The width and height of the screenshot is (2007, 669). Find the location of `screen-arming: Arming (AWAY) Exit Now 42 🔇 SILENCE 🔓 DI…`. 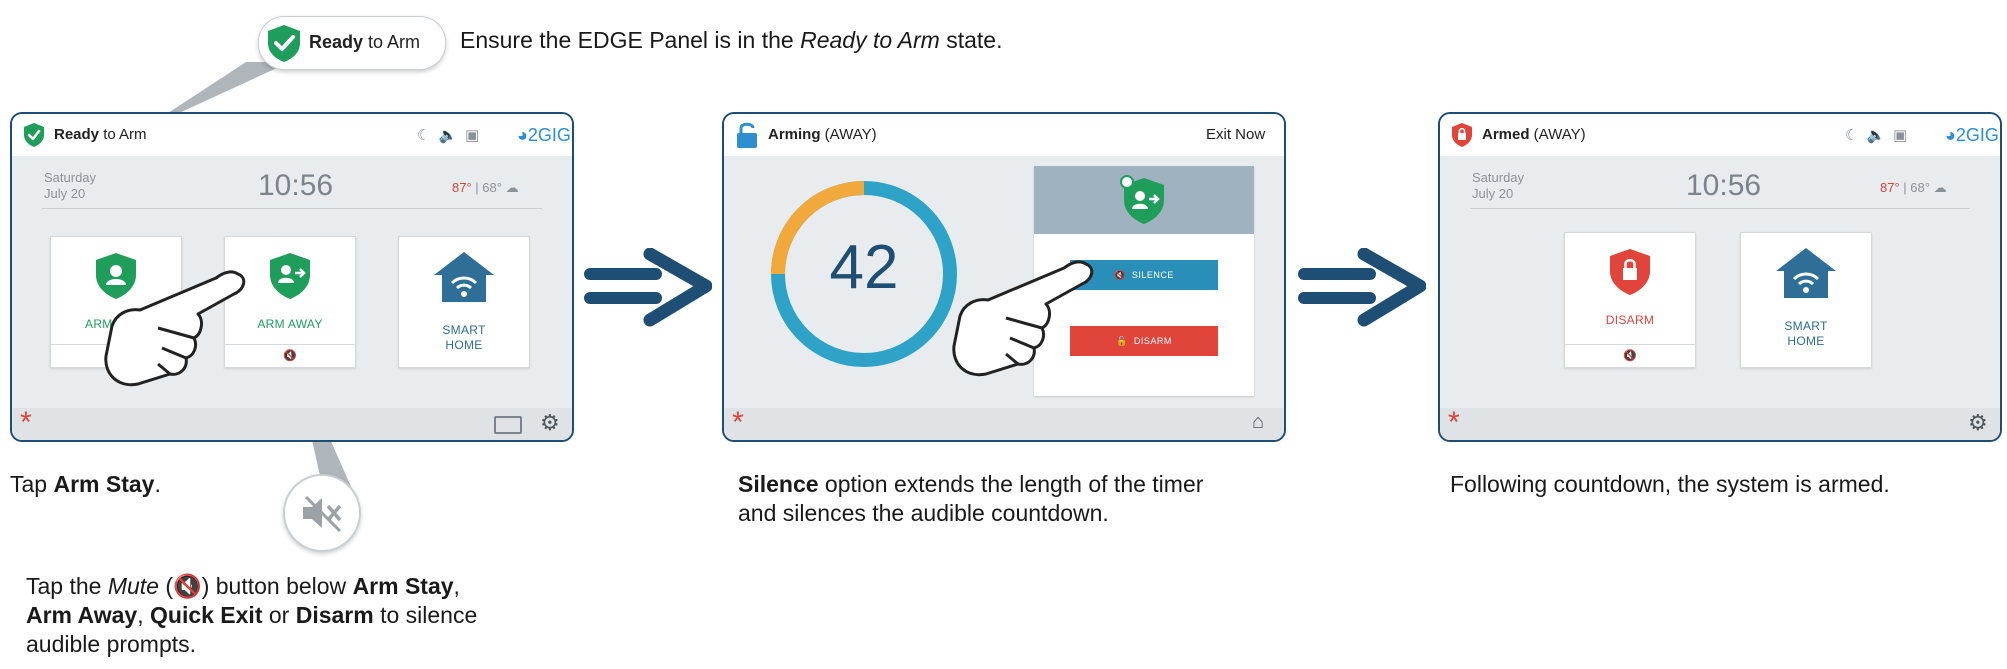

screen-arming: Arming (AWAY) Exit Now 42 🔇 SILENCE 🔓 DI… is located at coordinates (1004, 277).